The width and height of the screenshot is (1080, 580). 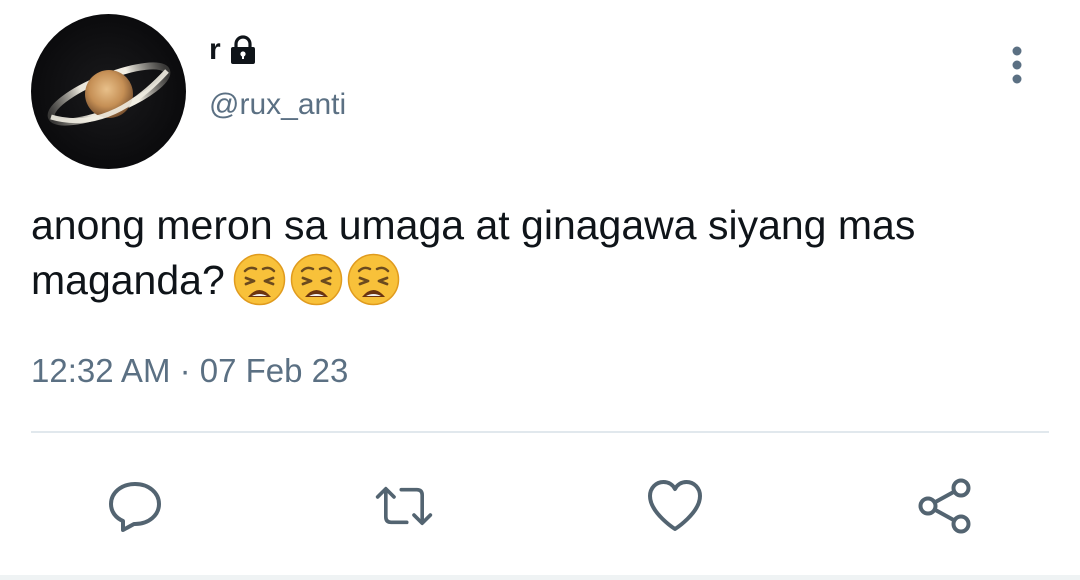 I want to click on avatar, so click(x=108, y=91).